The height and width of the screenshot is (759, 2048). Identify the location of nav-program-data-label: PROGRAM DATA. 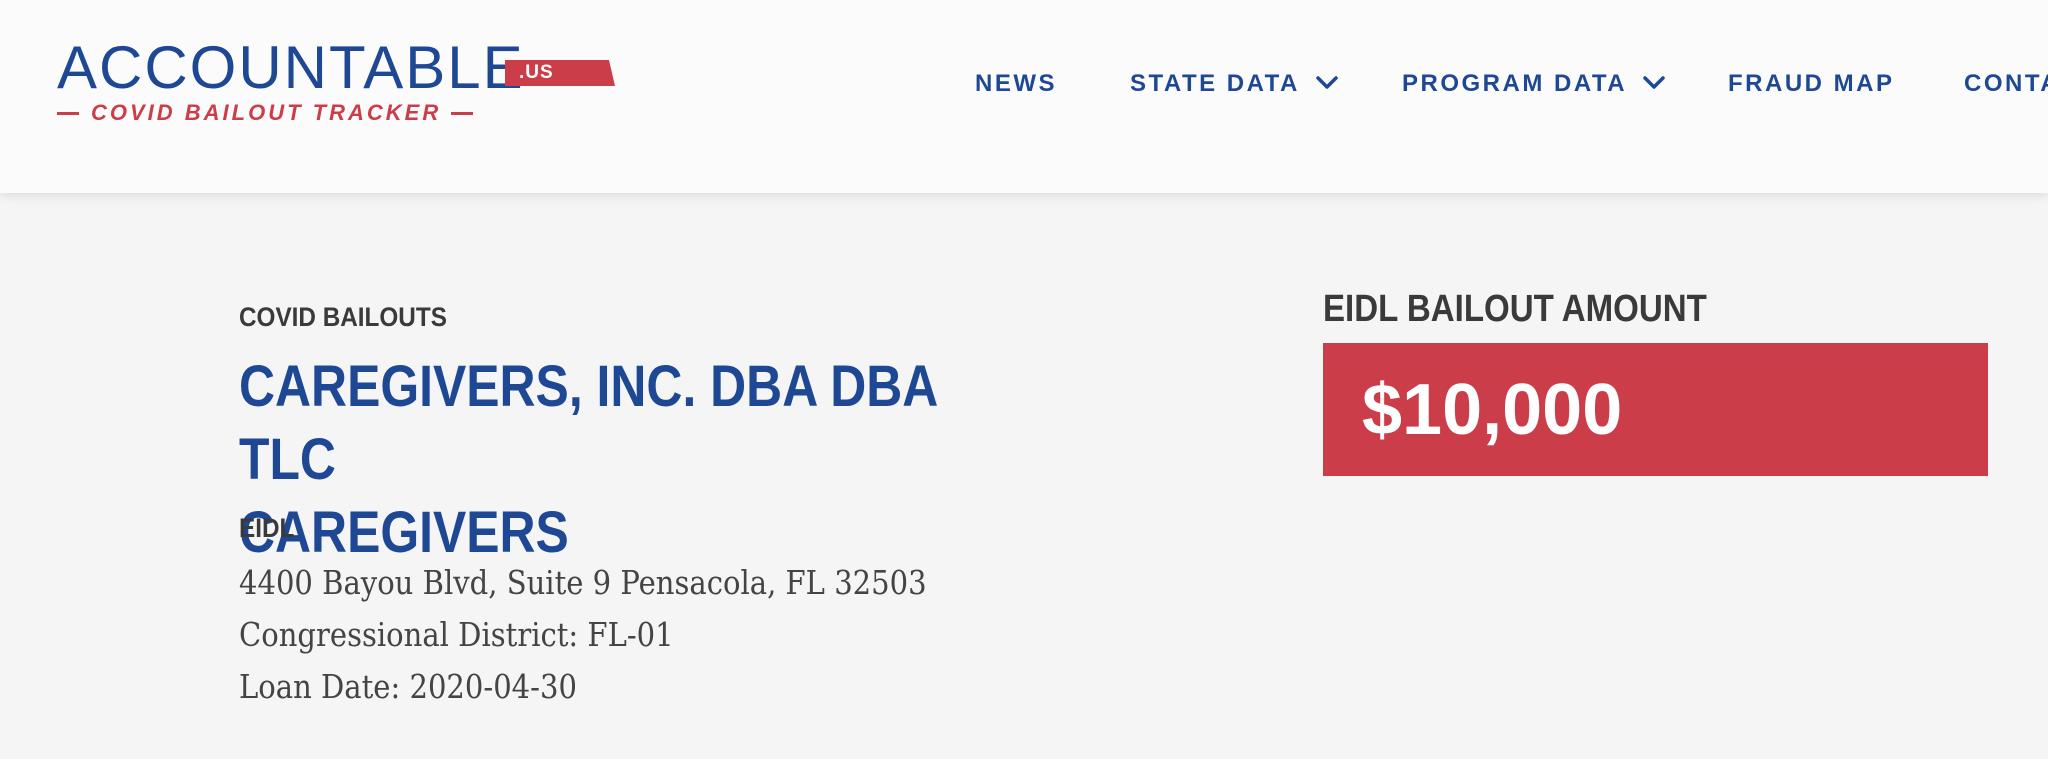
(1514, 83).